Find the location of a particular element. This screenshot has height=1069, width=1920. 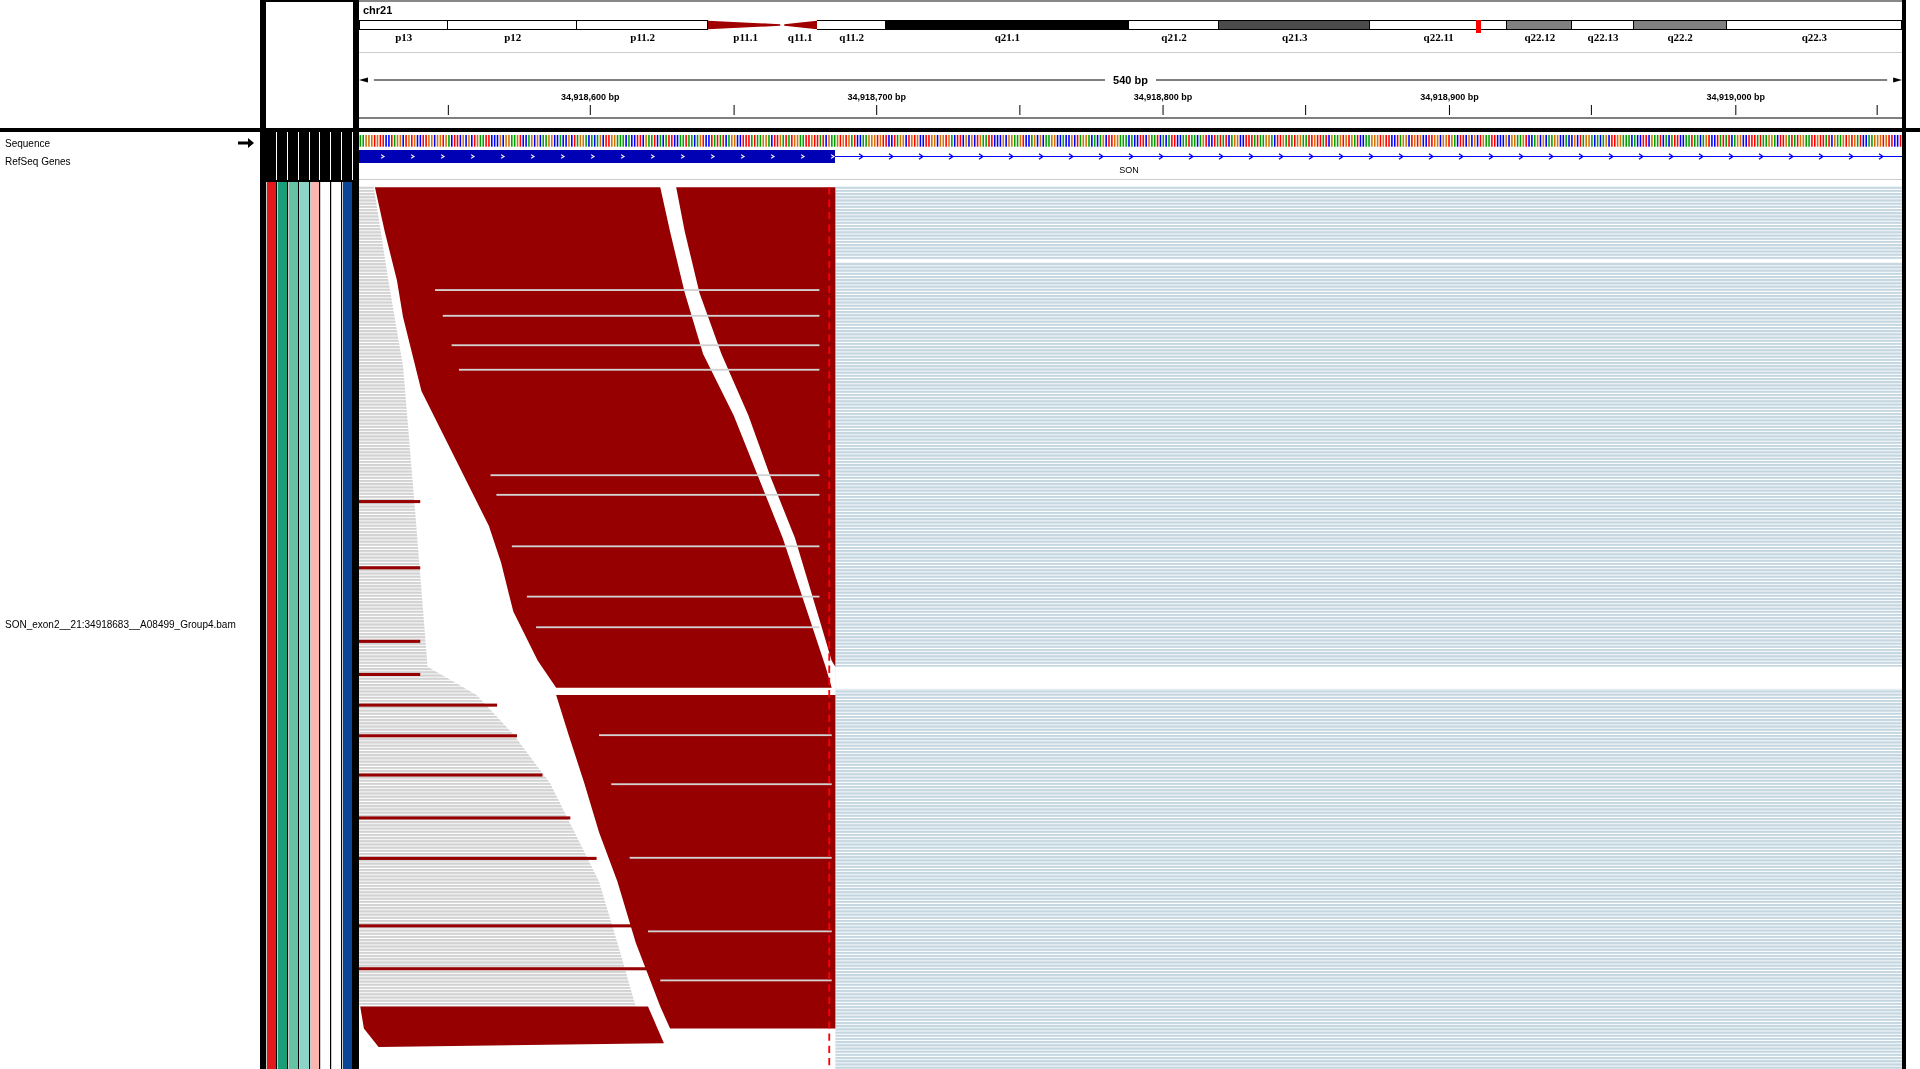

track-name: SON_exon2__21:34918683__A08499_Group4.bam is located at coordinates (132, 624).